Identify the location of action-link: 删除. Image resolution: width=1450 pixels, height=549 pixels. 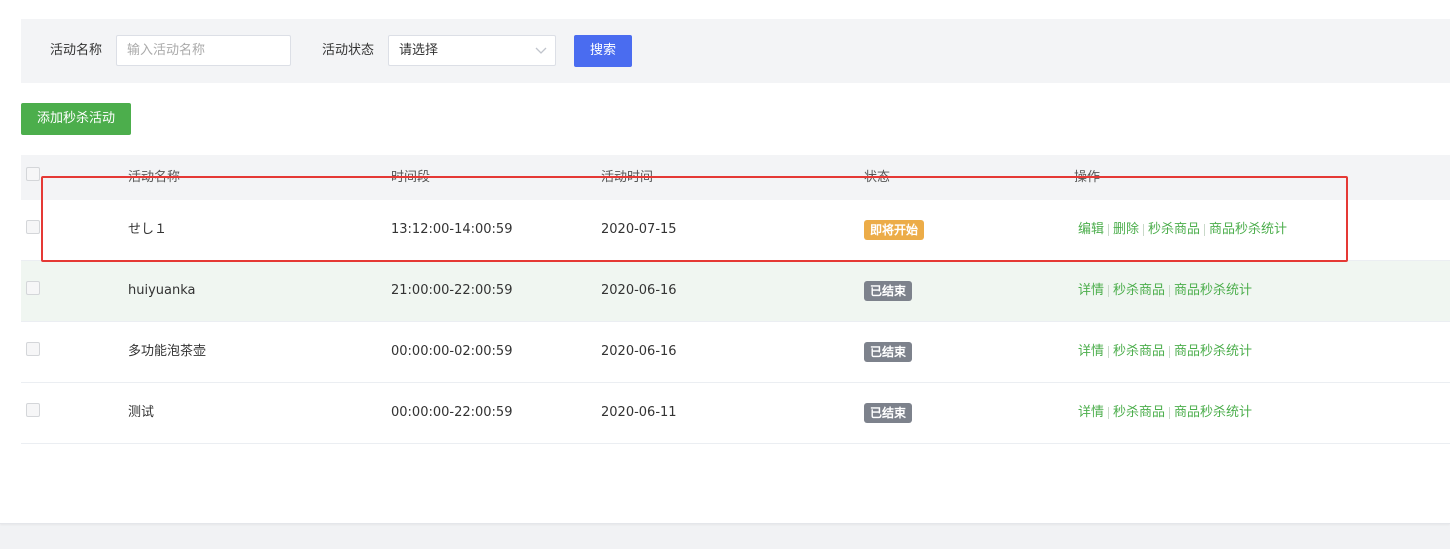
(1126, 229).